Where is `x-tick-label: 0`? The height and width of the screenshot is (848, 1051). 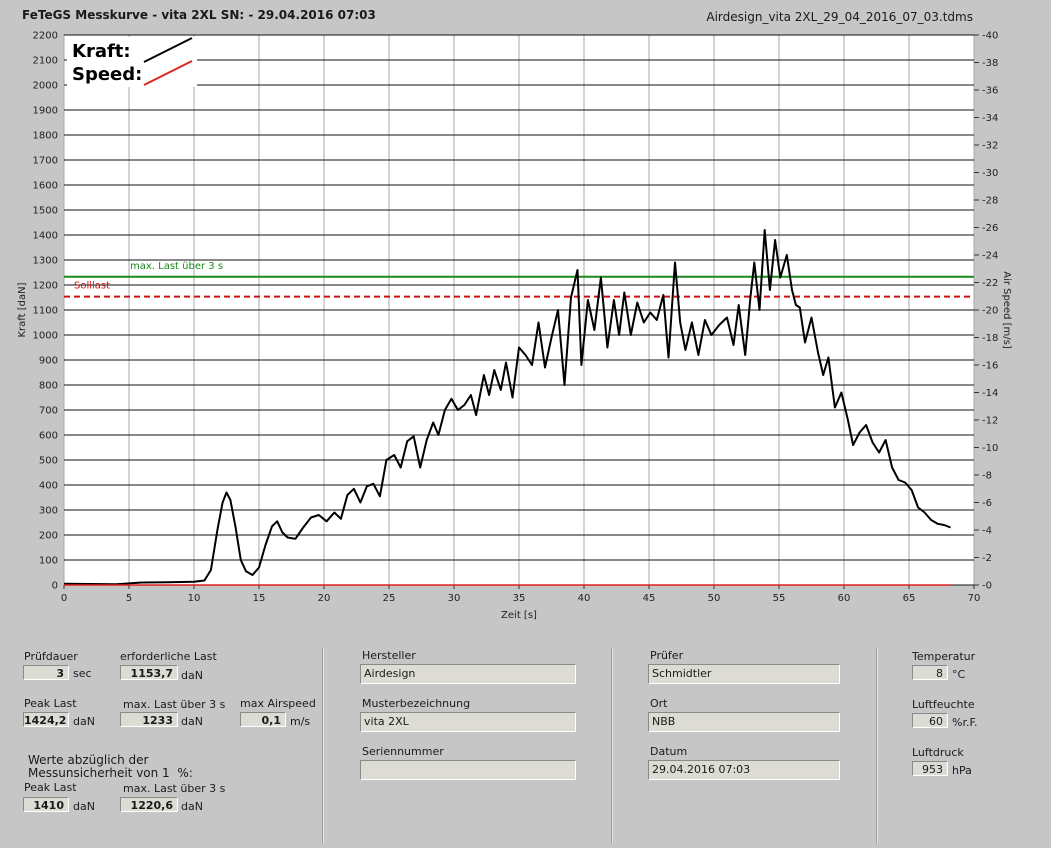
x-tick-label: 0 is located at coordinates (64, 598).